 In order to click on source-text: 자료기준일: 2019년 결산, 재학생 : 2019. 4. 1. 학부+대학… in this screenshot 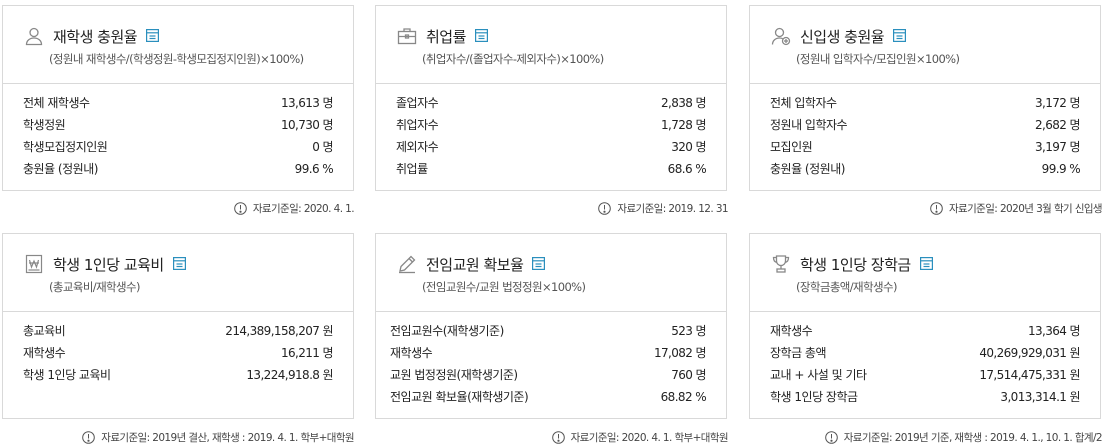, I will do `click(227, 438)`.